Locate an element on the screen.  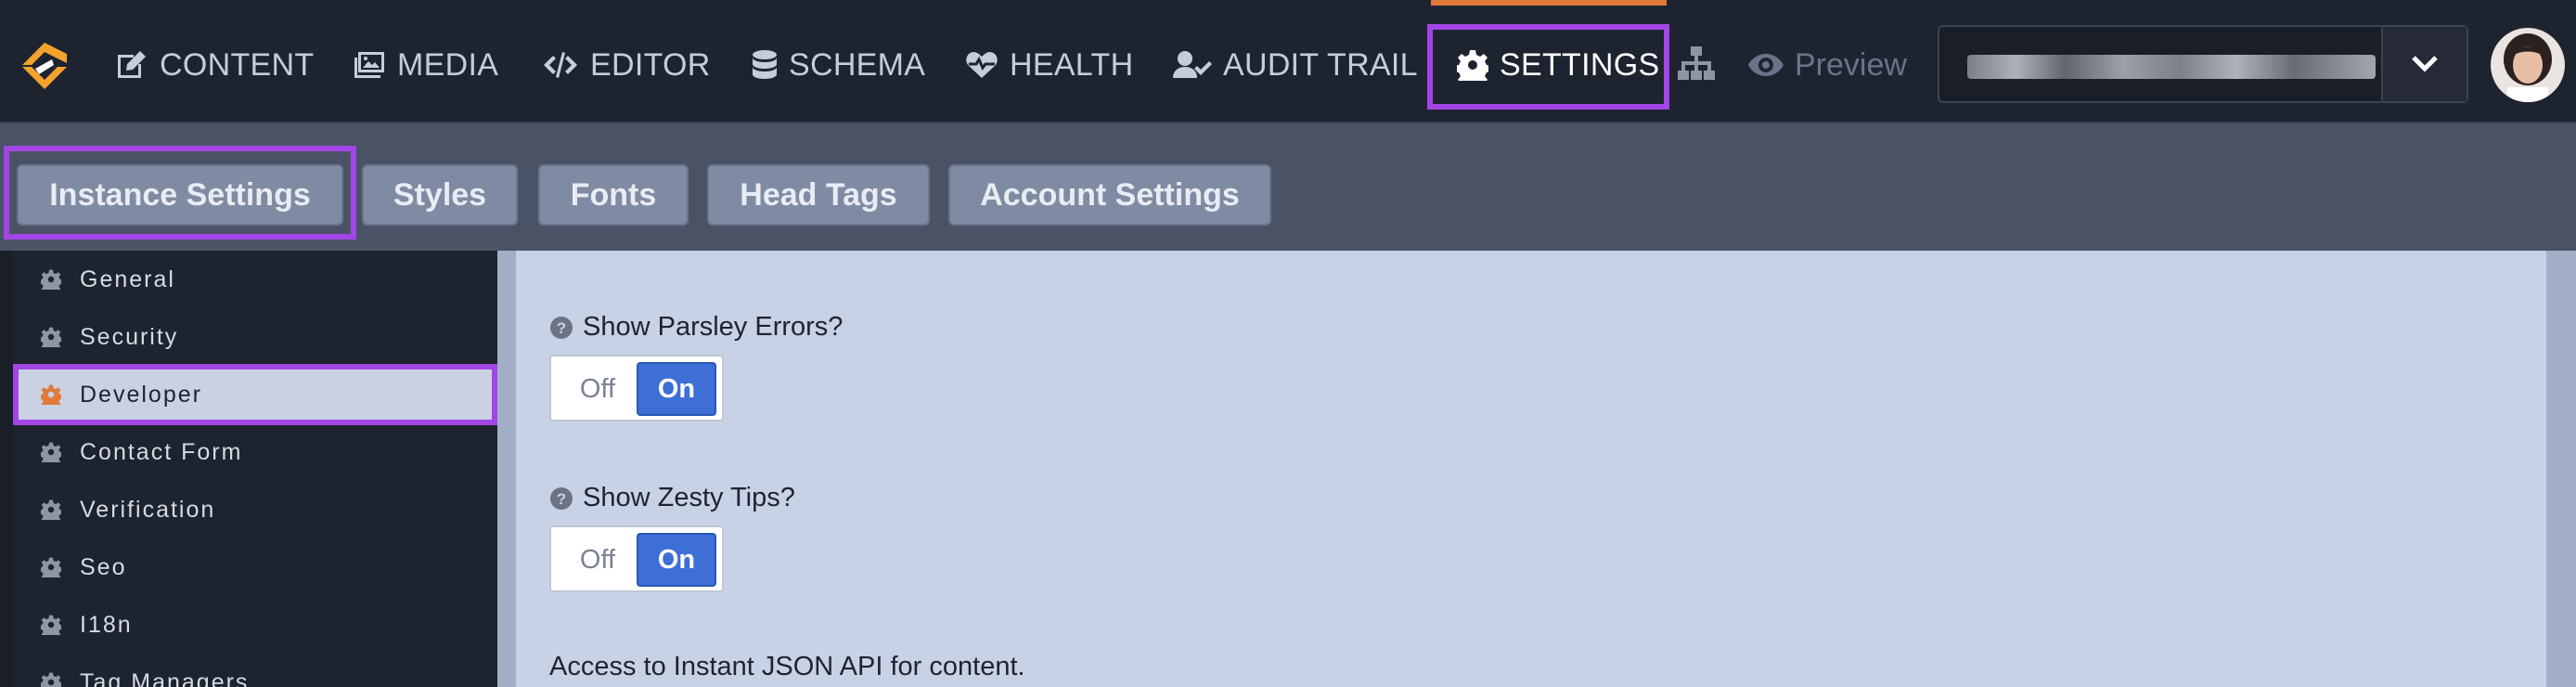
nav-editor: EDITOR is located at coordinates (626, 65).